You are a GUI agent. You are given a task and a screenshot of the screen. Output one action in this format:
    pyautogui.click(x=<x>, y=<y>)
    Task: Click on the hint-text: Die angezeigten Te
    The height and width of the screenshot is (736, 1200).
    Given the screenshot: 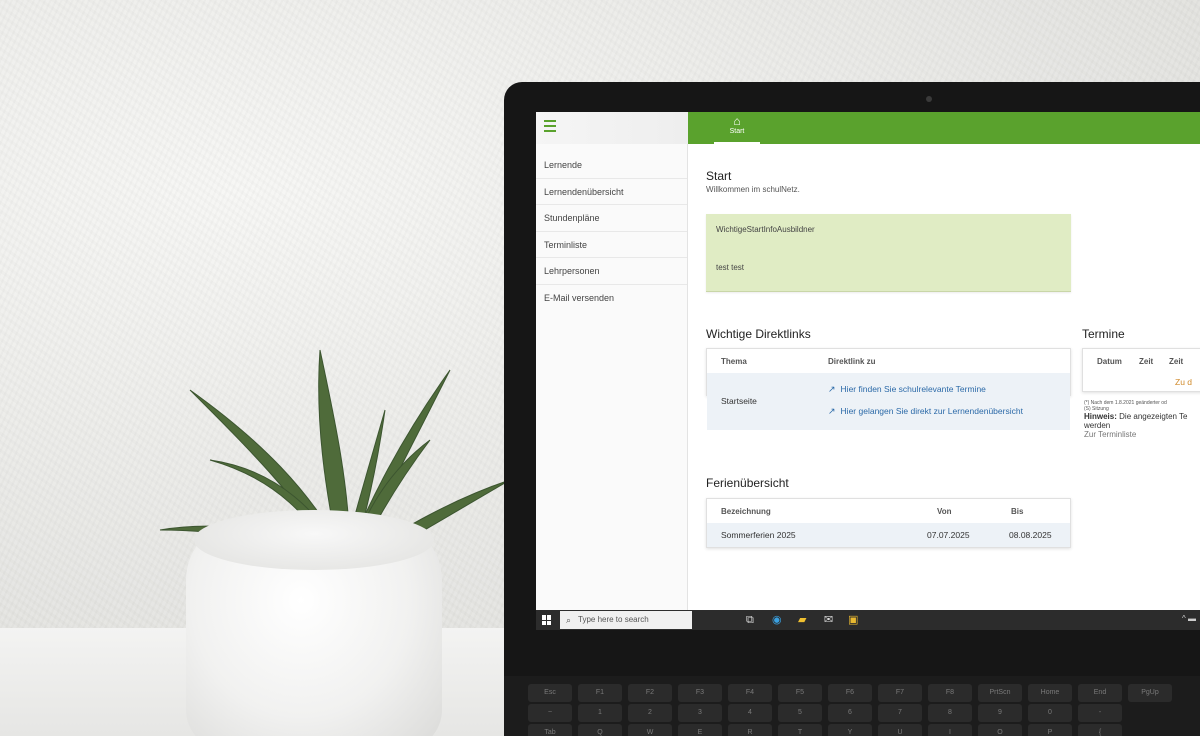 What is the action you would take?
    pyautogui.click(x=1153, y=416)
    